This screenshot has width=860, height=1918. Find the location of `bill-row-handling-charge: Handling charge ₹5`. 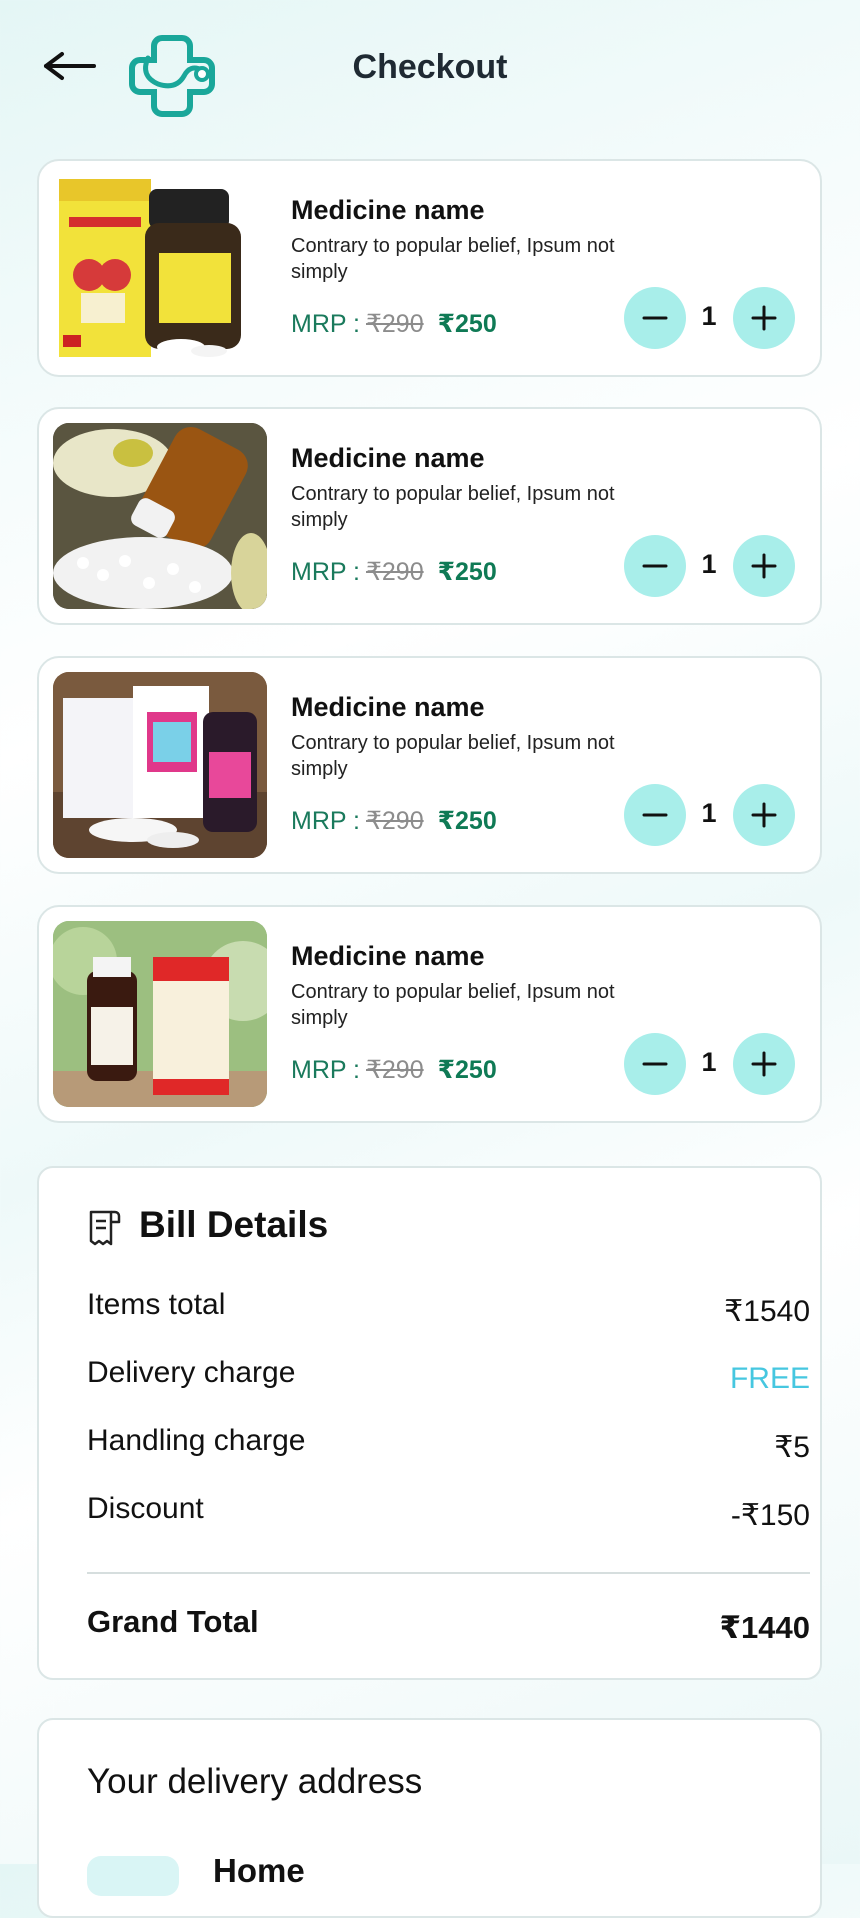

bill-row-handling-charge: Handling charge ₹5 is located at coordinates (448, 1444).